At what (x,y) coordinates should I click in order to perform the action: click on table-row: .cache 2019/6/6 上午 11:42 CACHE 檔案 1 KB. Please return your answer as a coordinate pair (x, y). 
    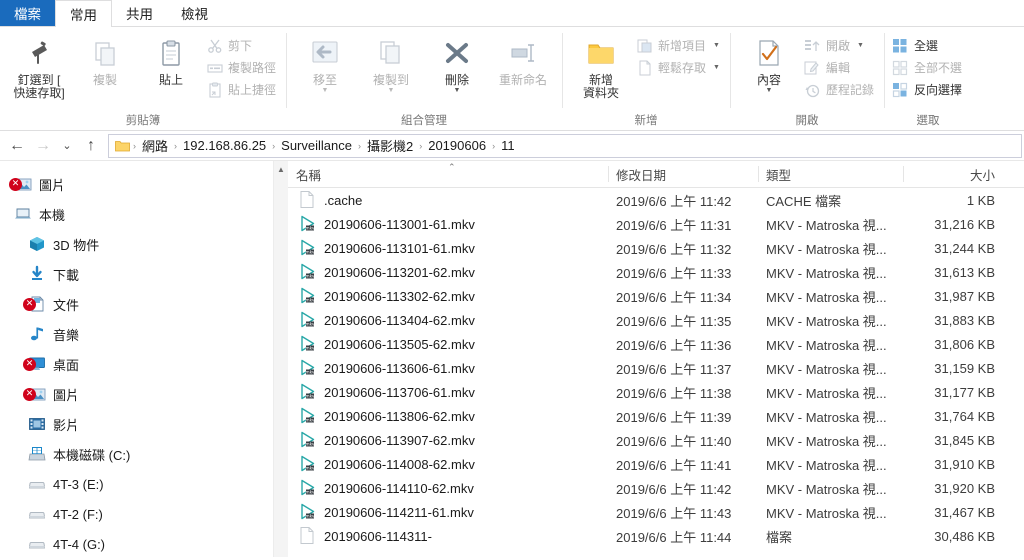
    Looking at the image, I should click on (656, 200).